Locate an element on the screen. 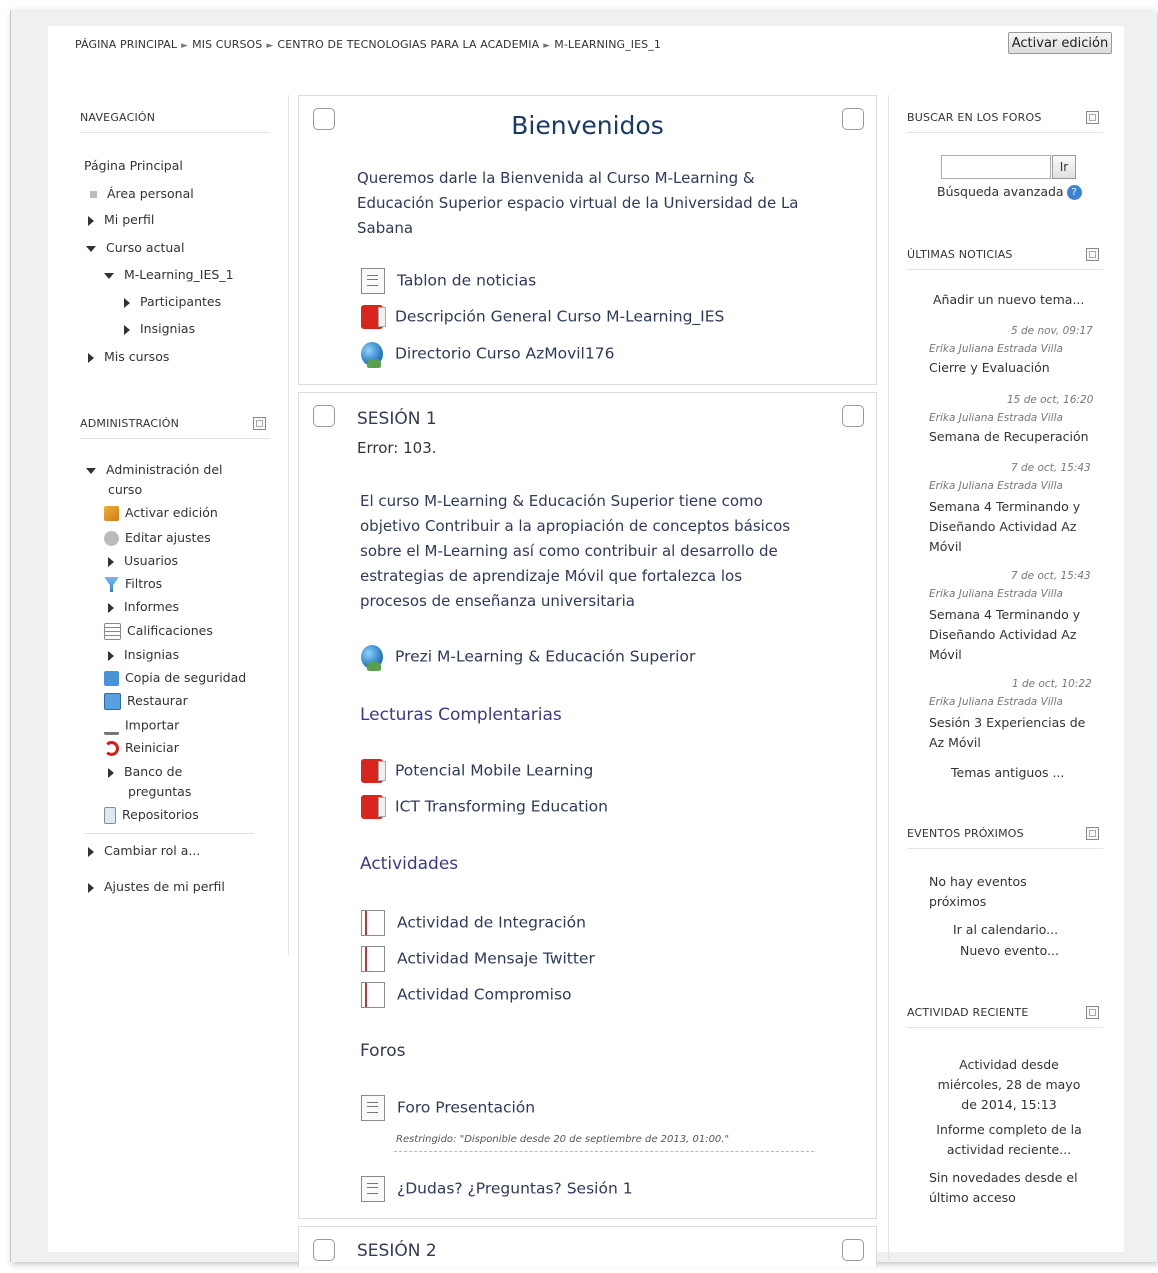 This screenshot has width=1158, height=1273. breadcrumb-home: PÁGINA PRINCIPAL is located at coordinates (126, 44).